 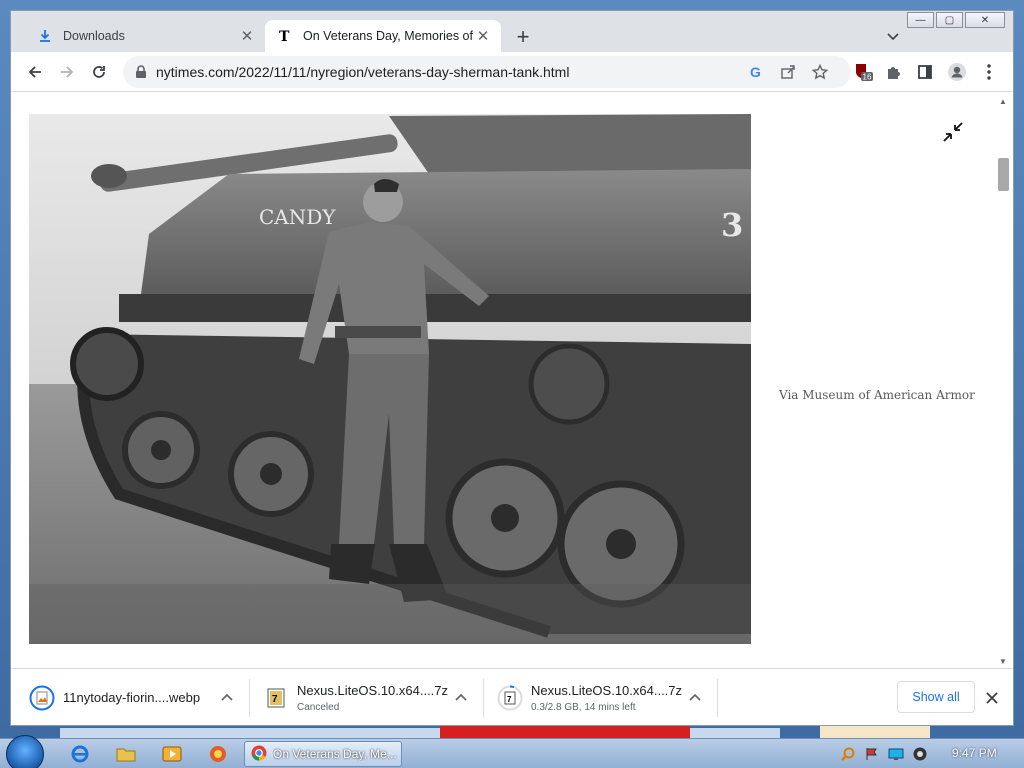 I want to click on forward-button, so click(x=67, y=72).